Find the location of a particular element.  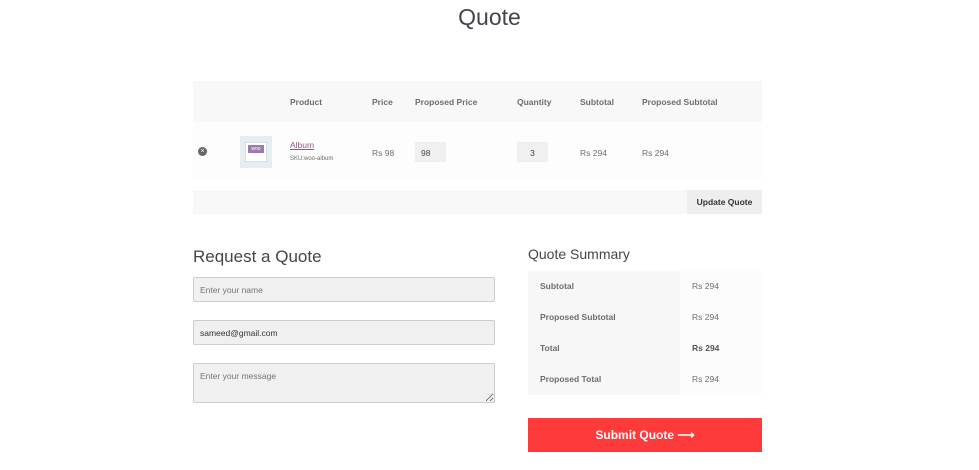

summary-row-proposed-subtotal: Proposed Subtotal Rs 294 is located at coordinates (645, 317).